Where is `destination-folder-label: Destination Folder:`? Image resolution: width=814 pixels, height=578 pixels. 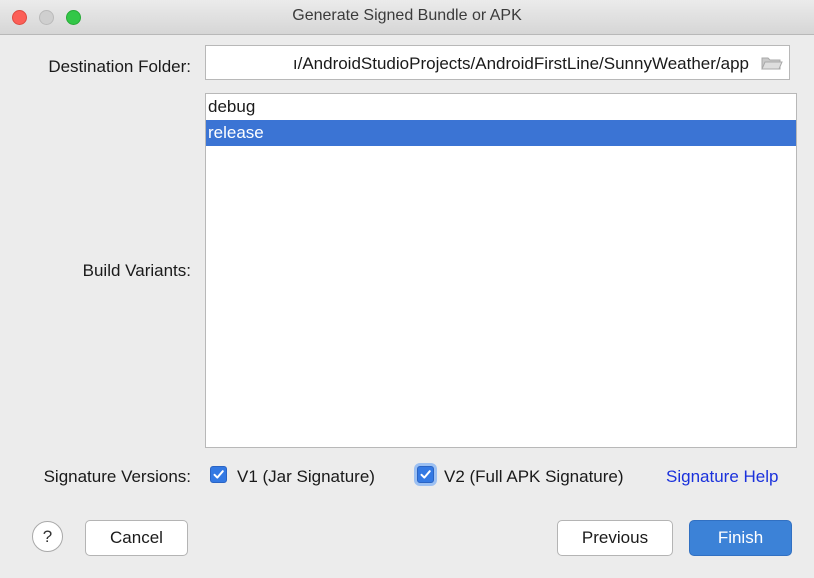 destination-folder-label: Destination Folder: is located at coordinates (119, 66).